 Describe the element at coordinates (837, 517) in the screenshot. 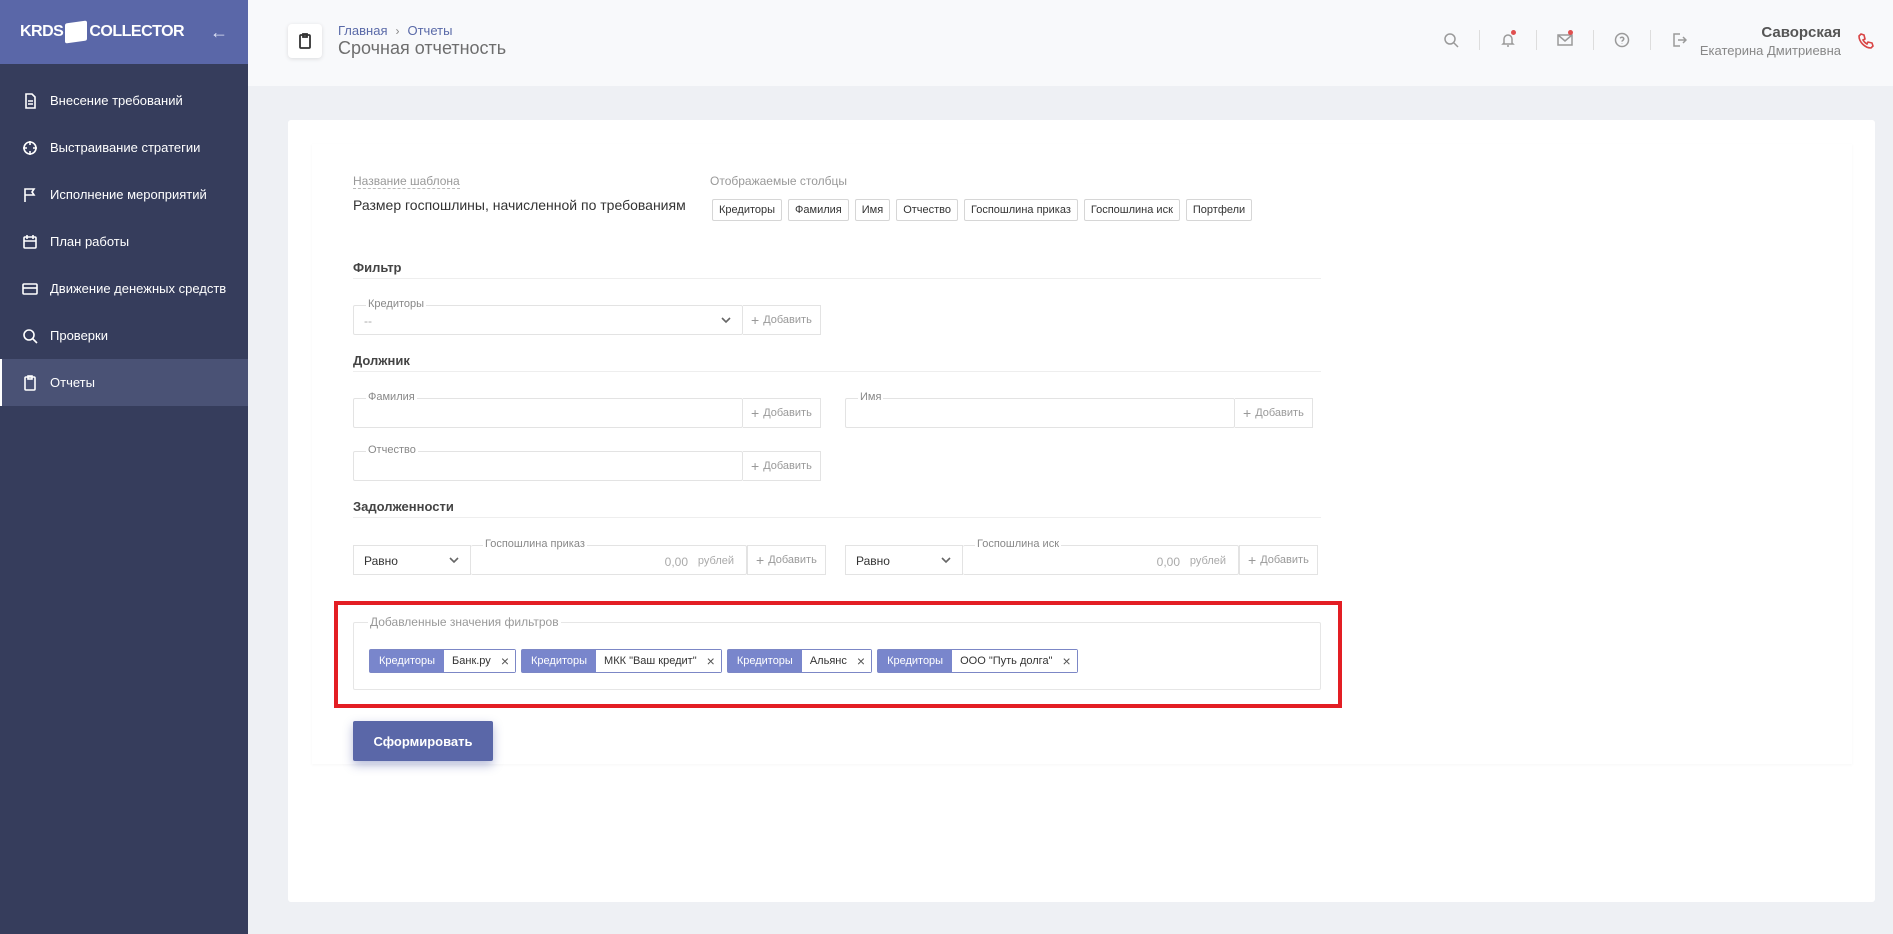

I see `divider` at that location.